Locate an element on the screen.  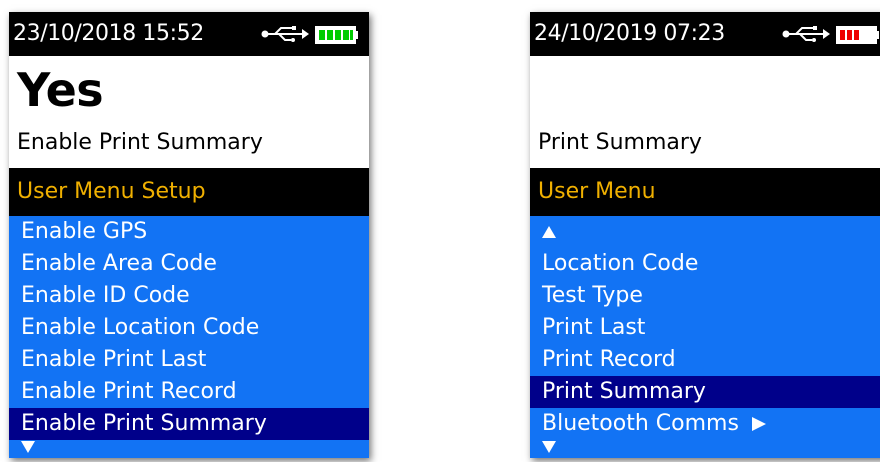
menu-title: User Menu Setup is located at coordinates (189, 192).